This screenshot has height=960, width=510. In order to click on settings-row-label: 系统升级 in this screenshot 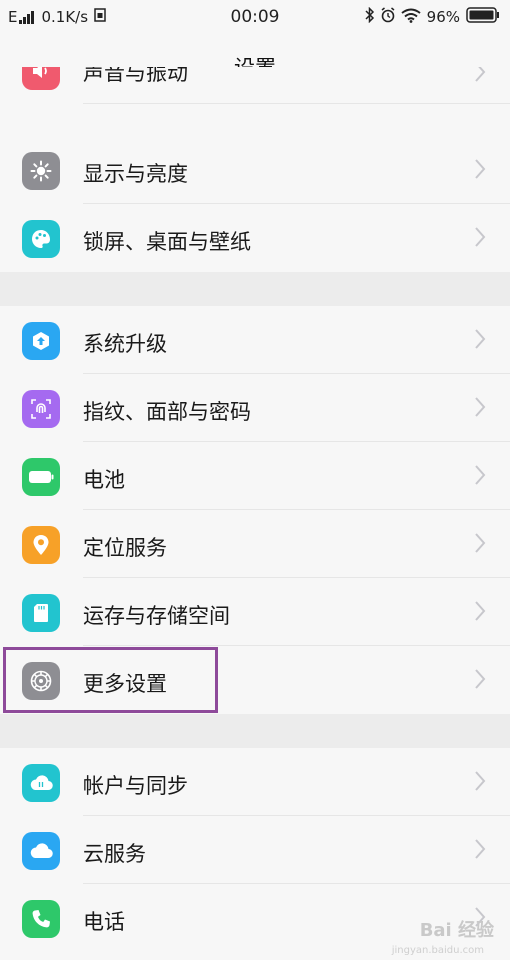, I will do `click(125, 344)`.